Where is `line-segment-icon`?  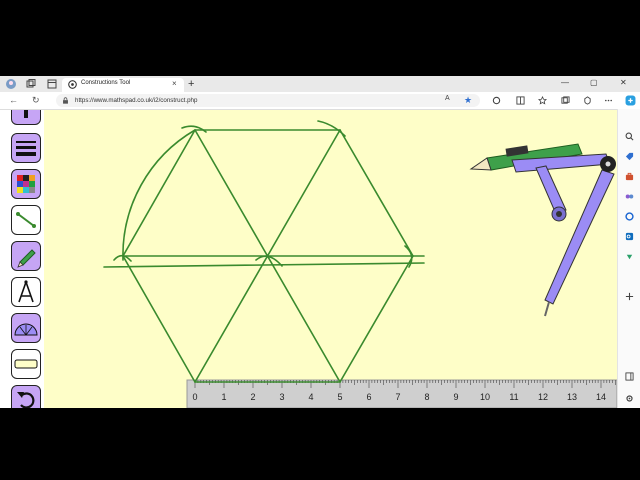
line-segment-icon is located at coordinates (26, 220).